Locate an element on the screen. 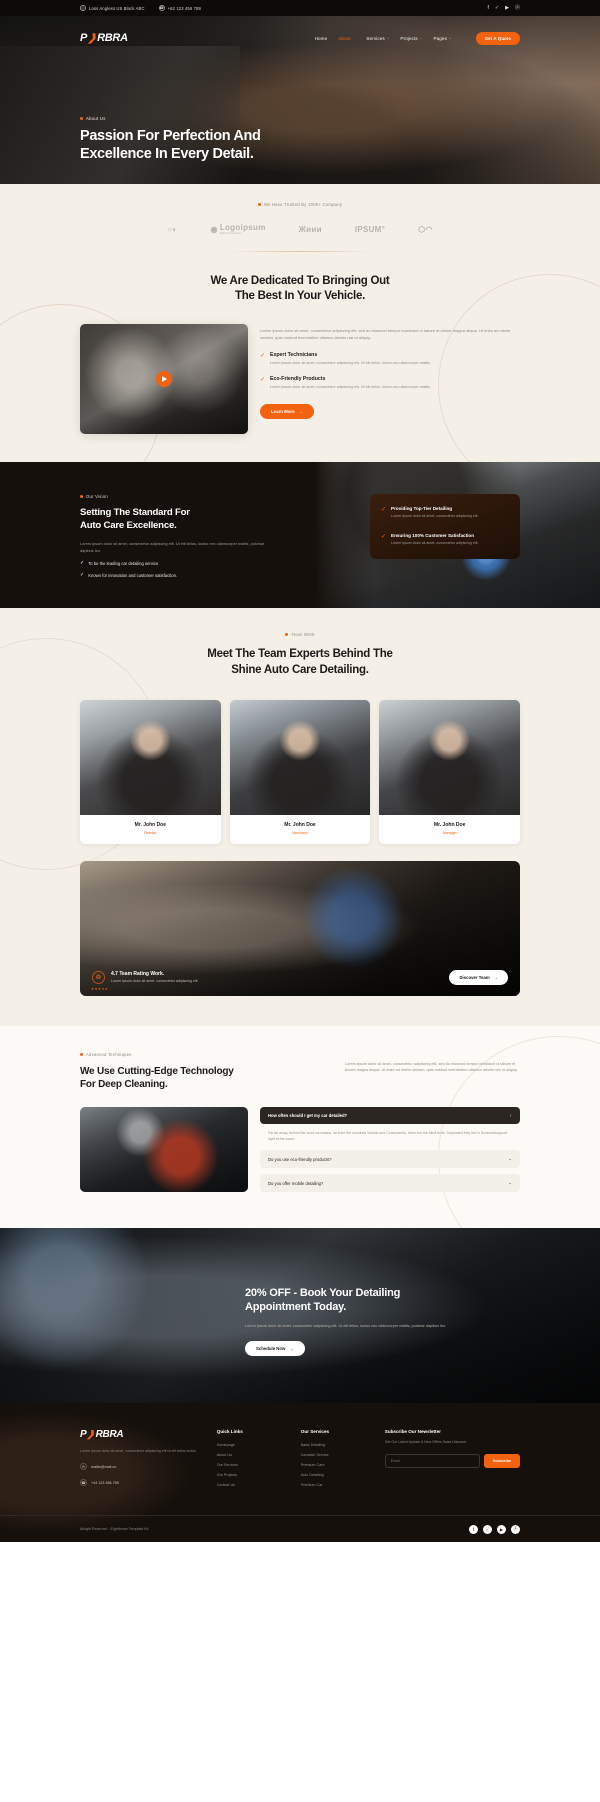 The width and height of the screenshot is (600, 1802). nav-item-about: About ⌄ is located at coordinates (346, 38).